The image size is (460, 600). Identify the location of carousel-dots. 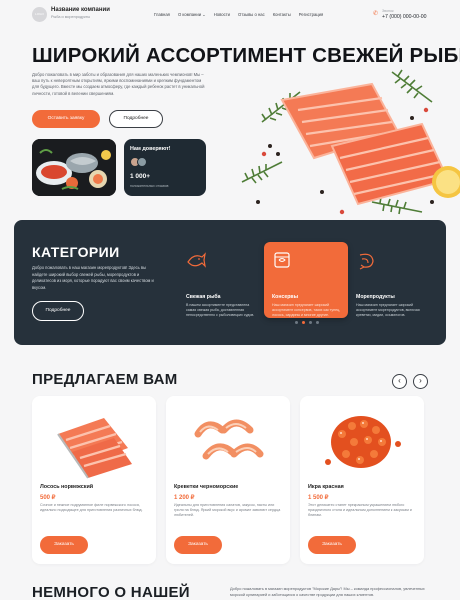
(307, 322).